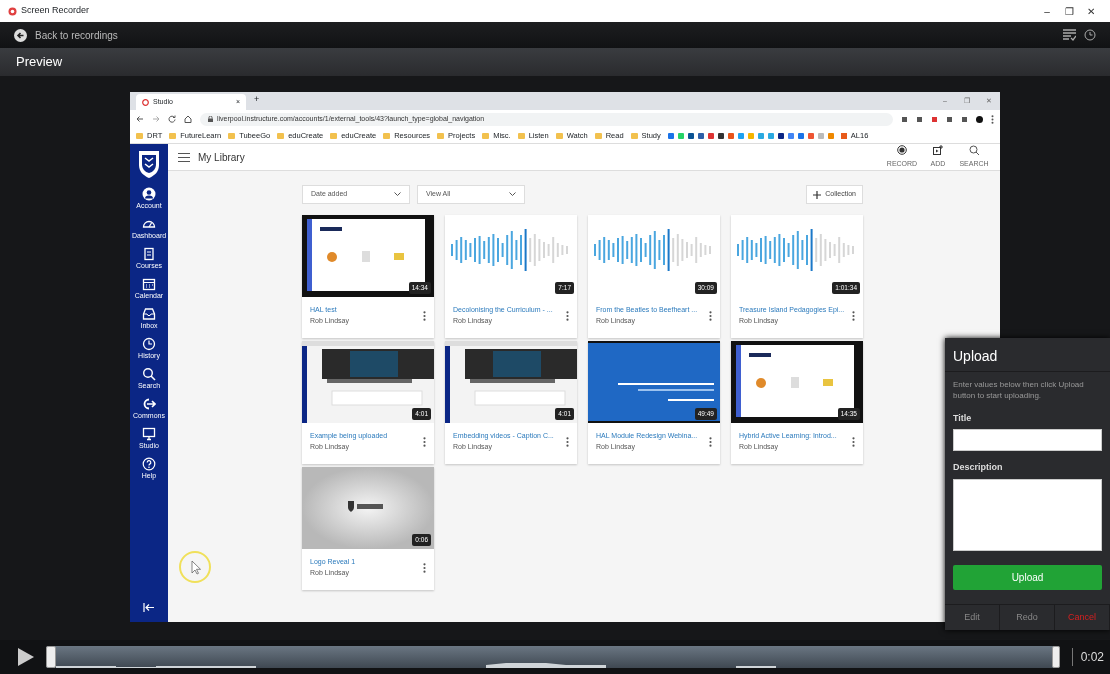 This screenshot has width=1110, height=674. I want to click on history-icon, so click(1090, 35).